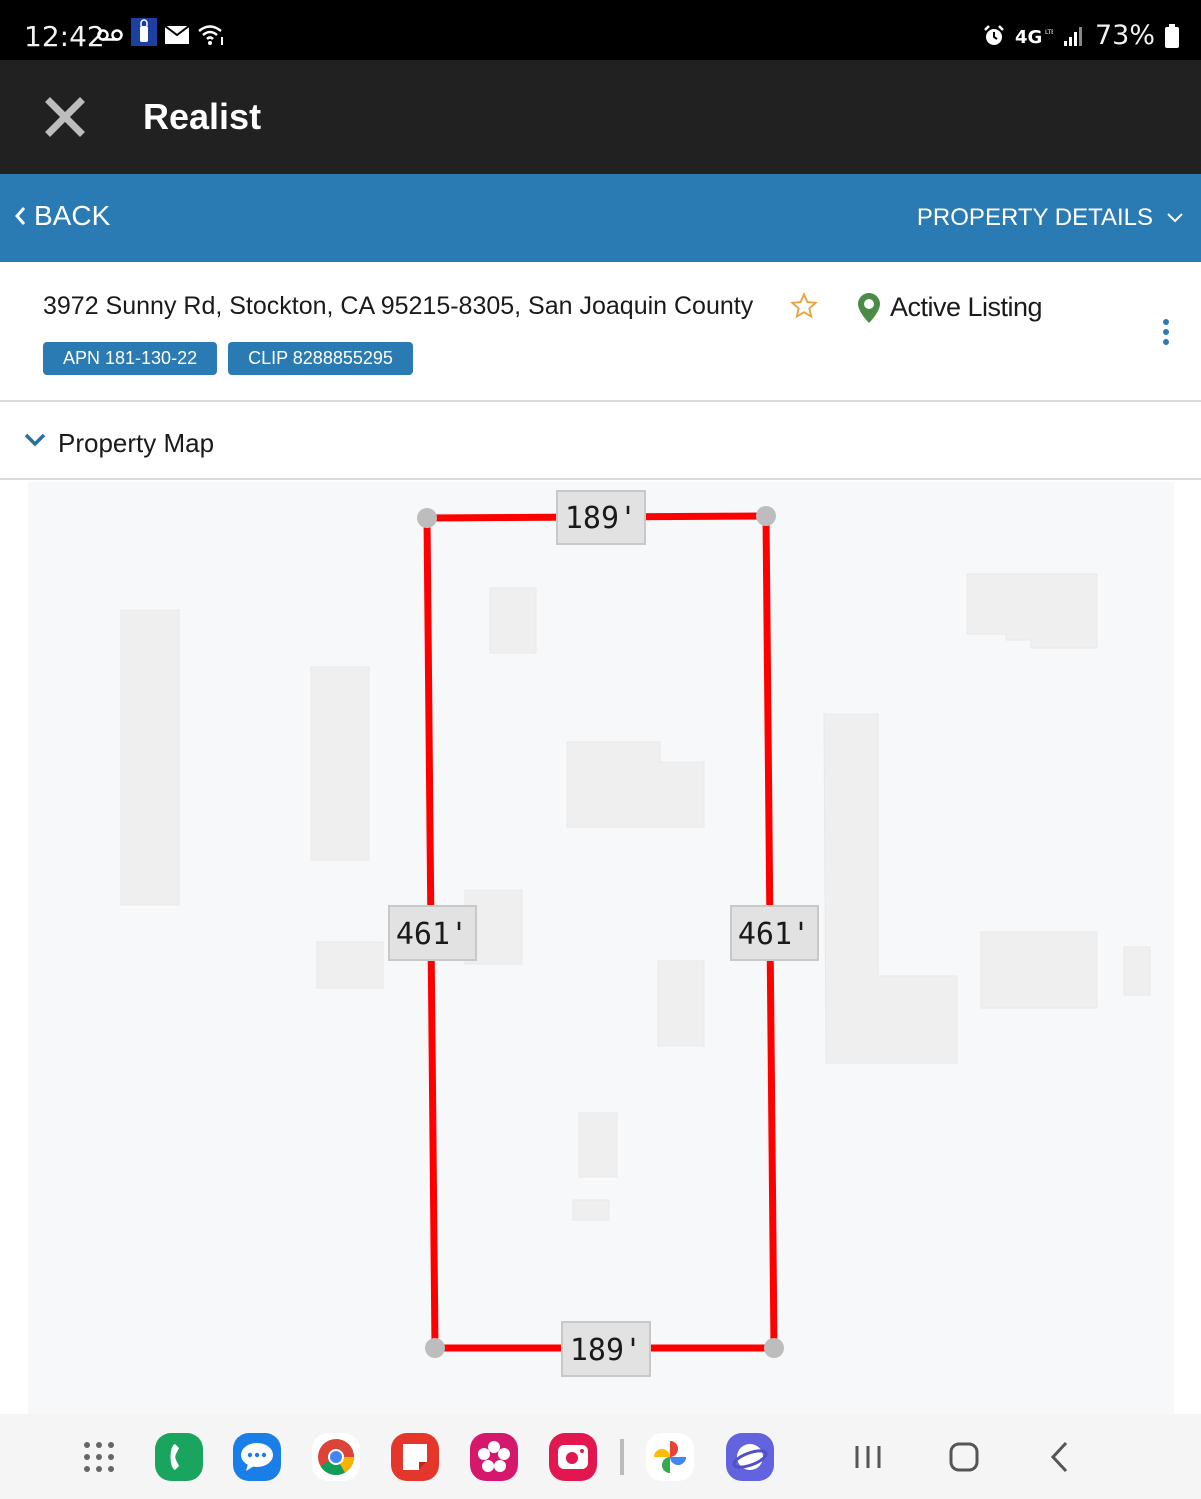 This screenshot has height=1499, width=1201. Describe the element at coordinates (1124, 35) in the screenshot. I see `battery-percent: 73%` at that location.